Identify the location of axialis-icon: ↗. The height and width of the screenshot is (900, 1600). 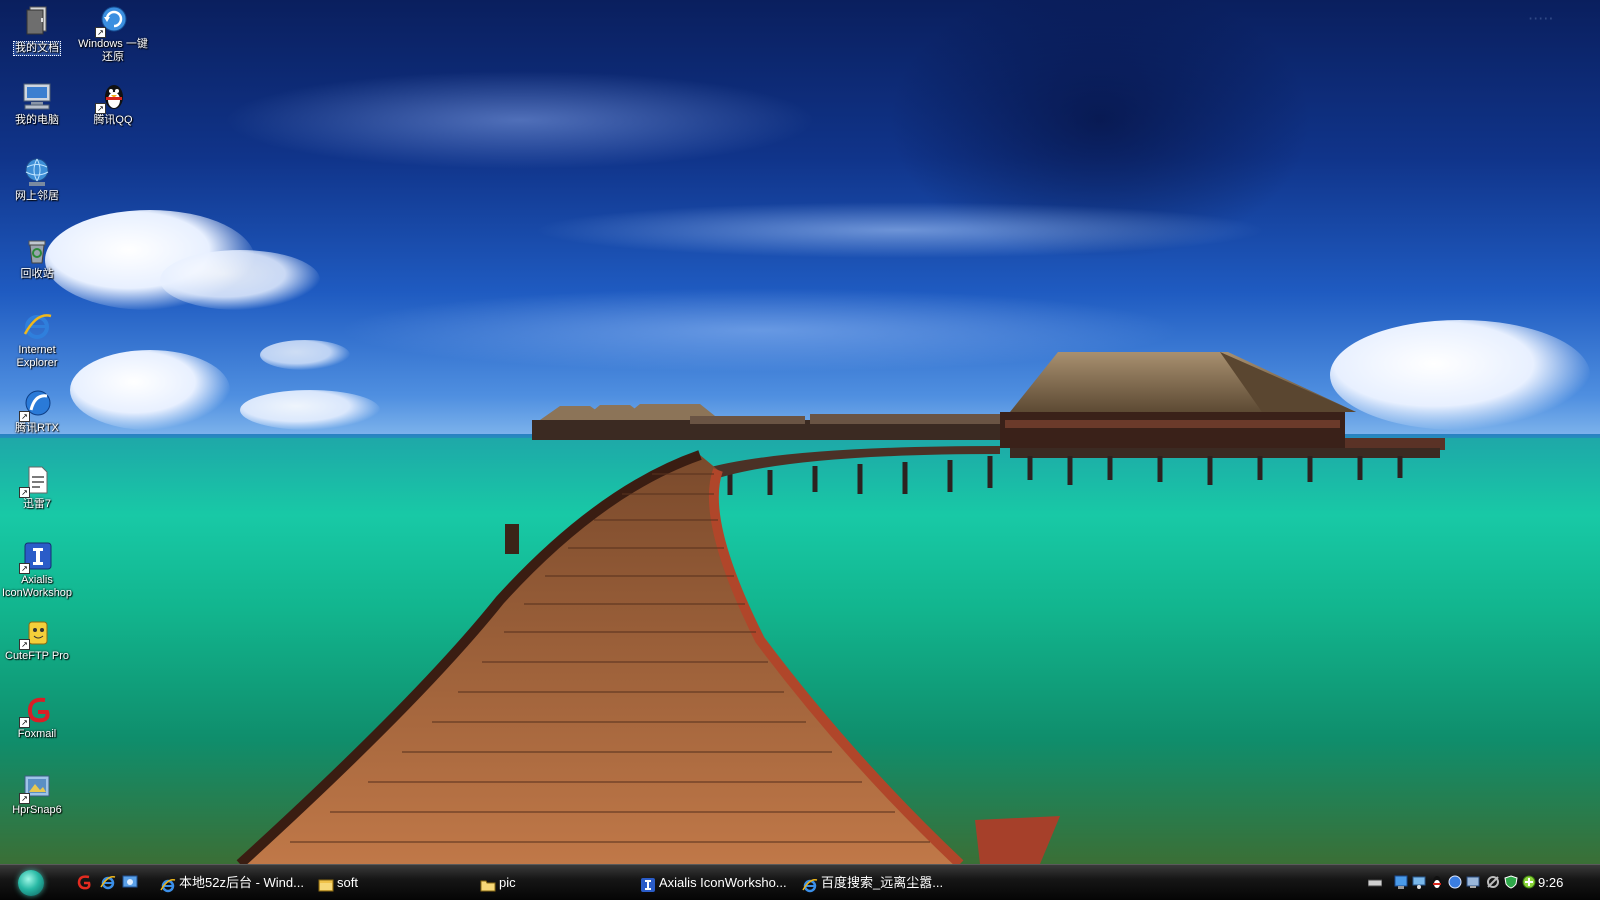
(36, 557).